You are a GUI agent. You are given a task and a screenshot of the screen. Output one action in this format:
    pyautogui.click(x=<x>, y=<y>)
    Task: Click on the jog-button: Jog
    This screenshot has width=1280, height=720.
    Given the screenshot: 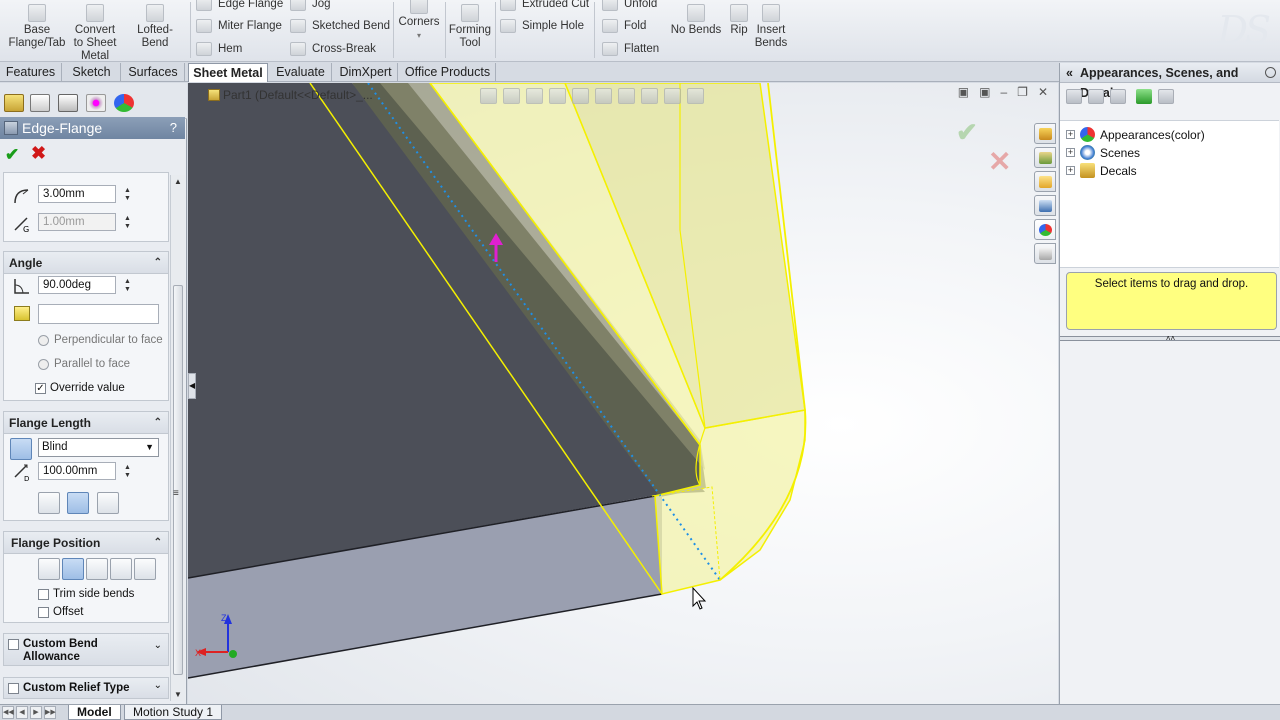 What is the action you would take?
    pyautogui.click(x=310, y=5)
    